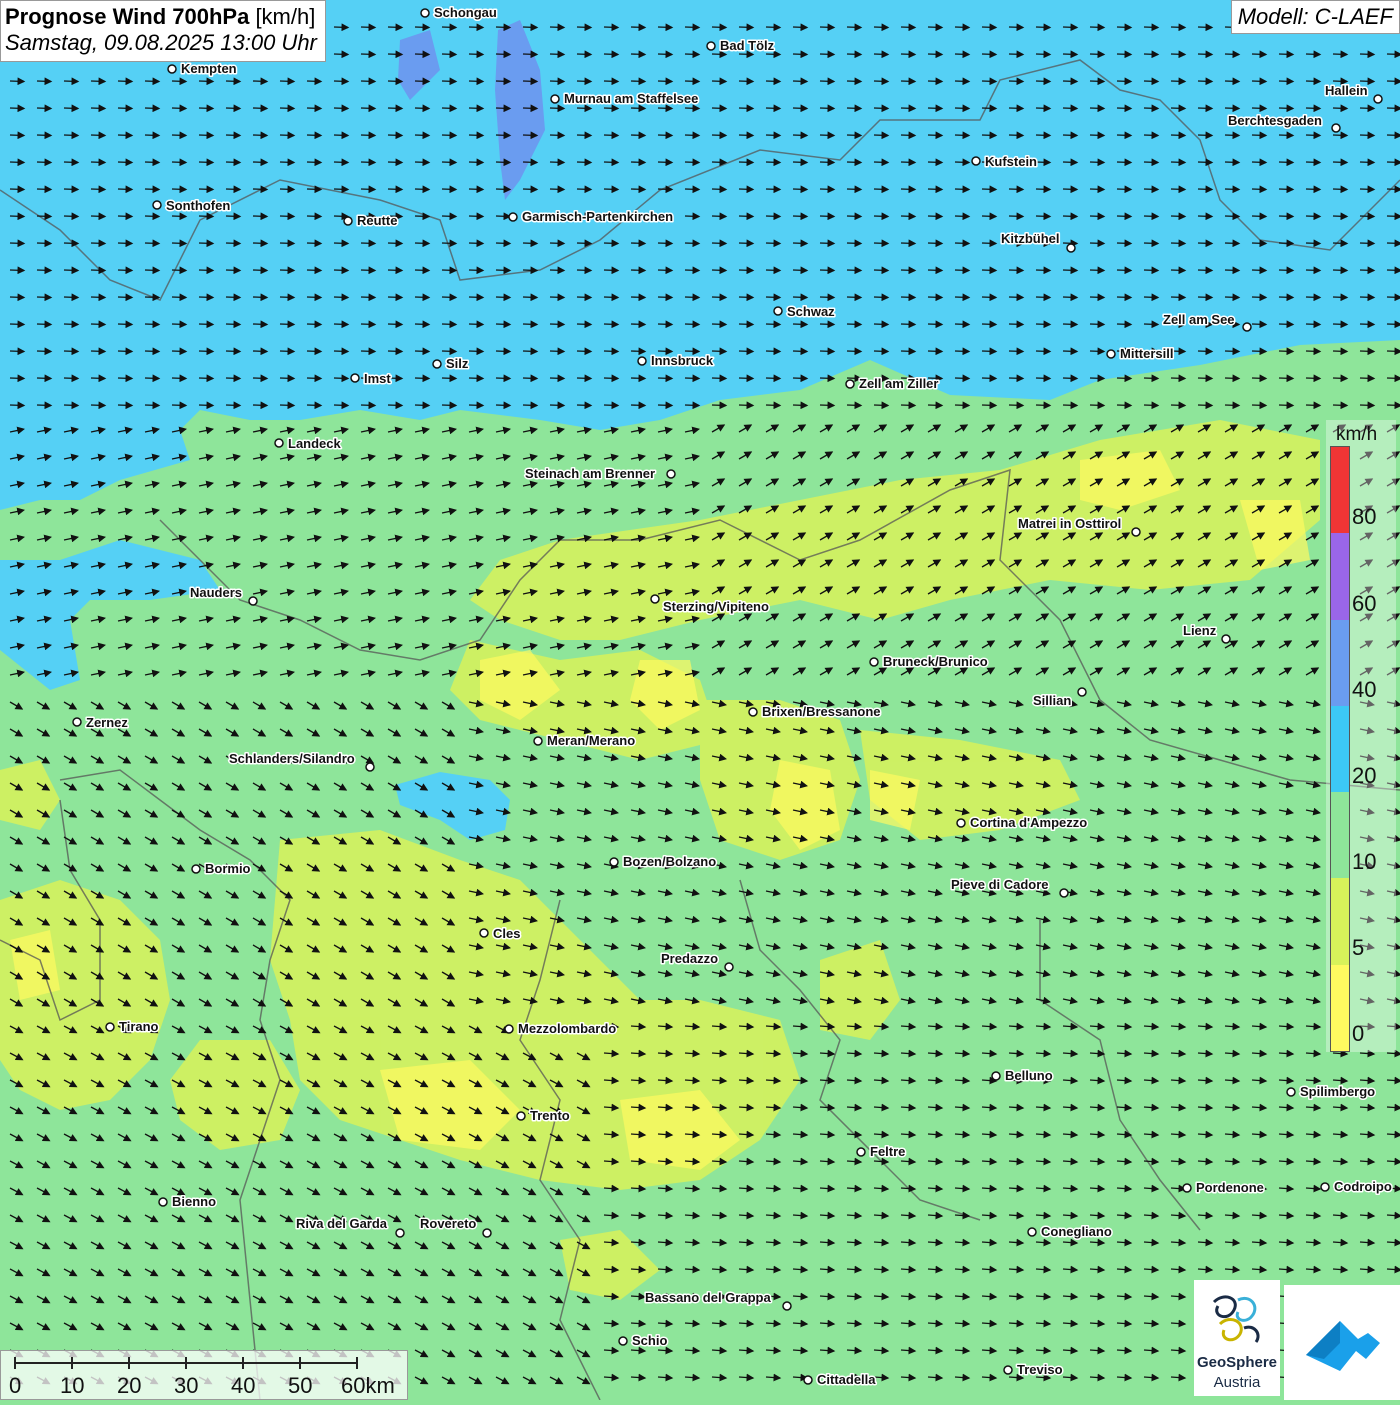 The image size is (1400, 1405). I want to click on city-label: Landeck, so click(315, 443).